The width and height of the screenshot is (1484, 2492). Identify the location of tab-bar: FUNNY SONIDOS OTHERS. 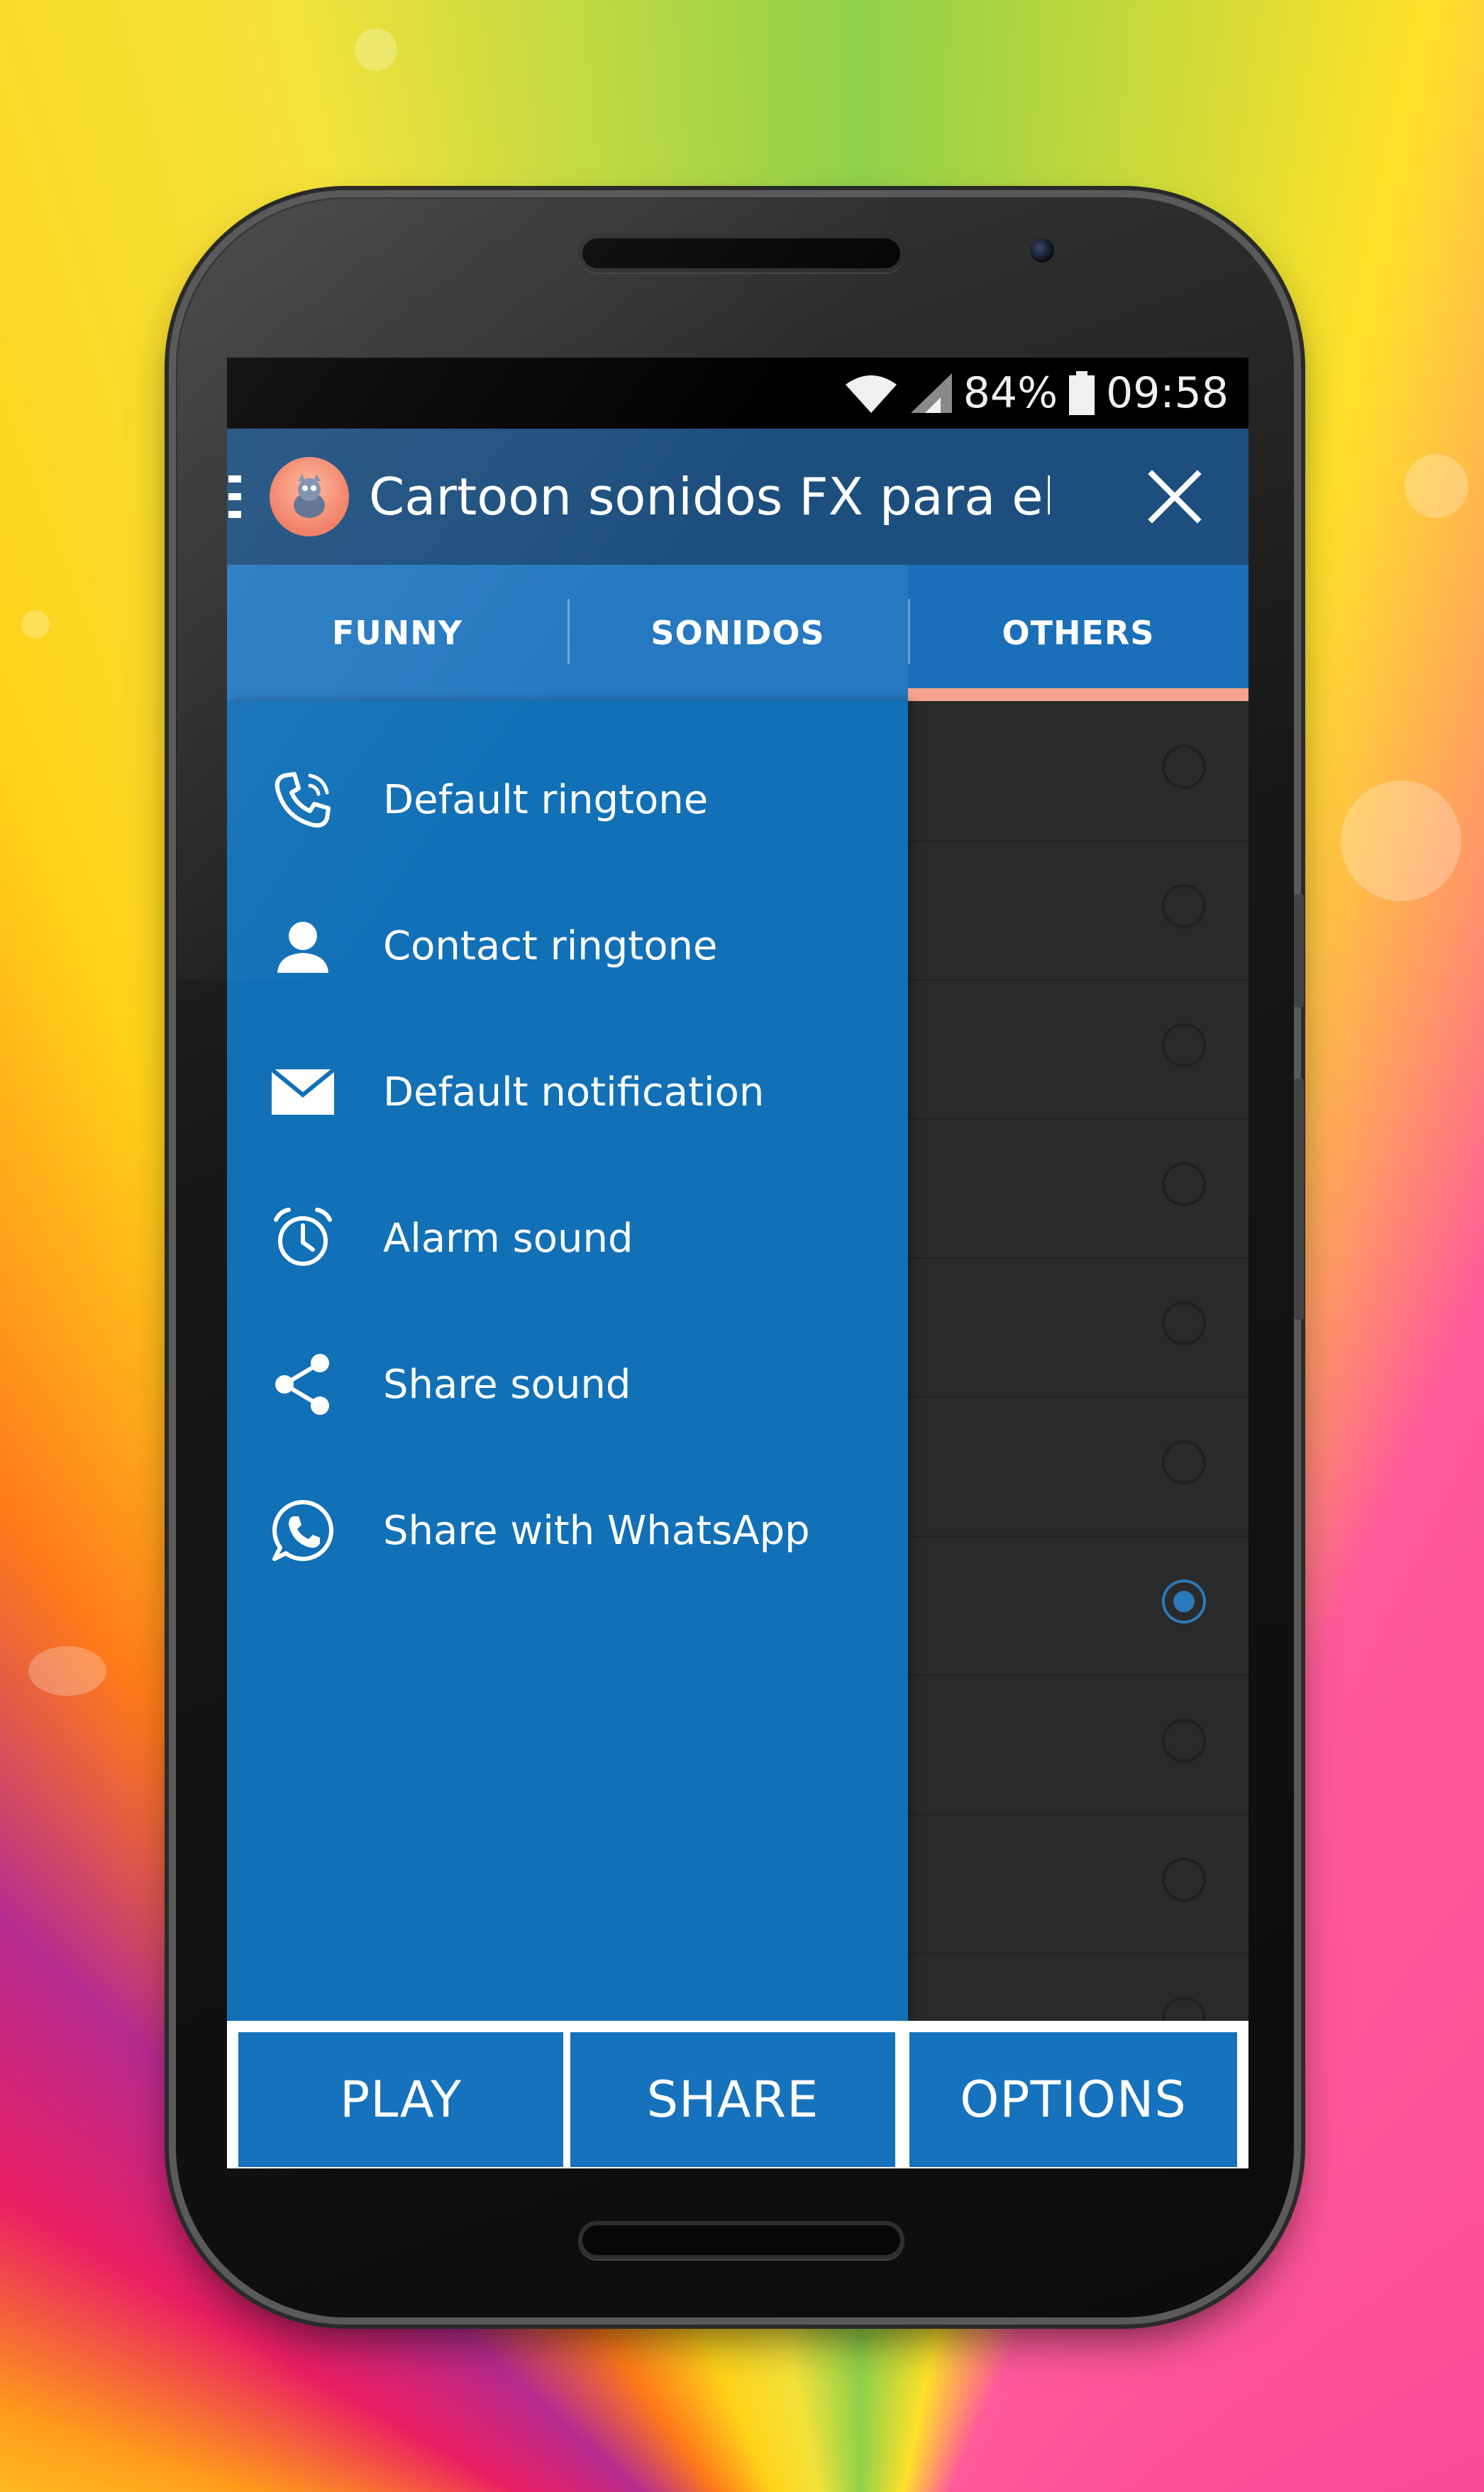
(737, 633).